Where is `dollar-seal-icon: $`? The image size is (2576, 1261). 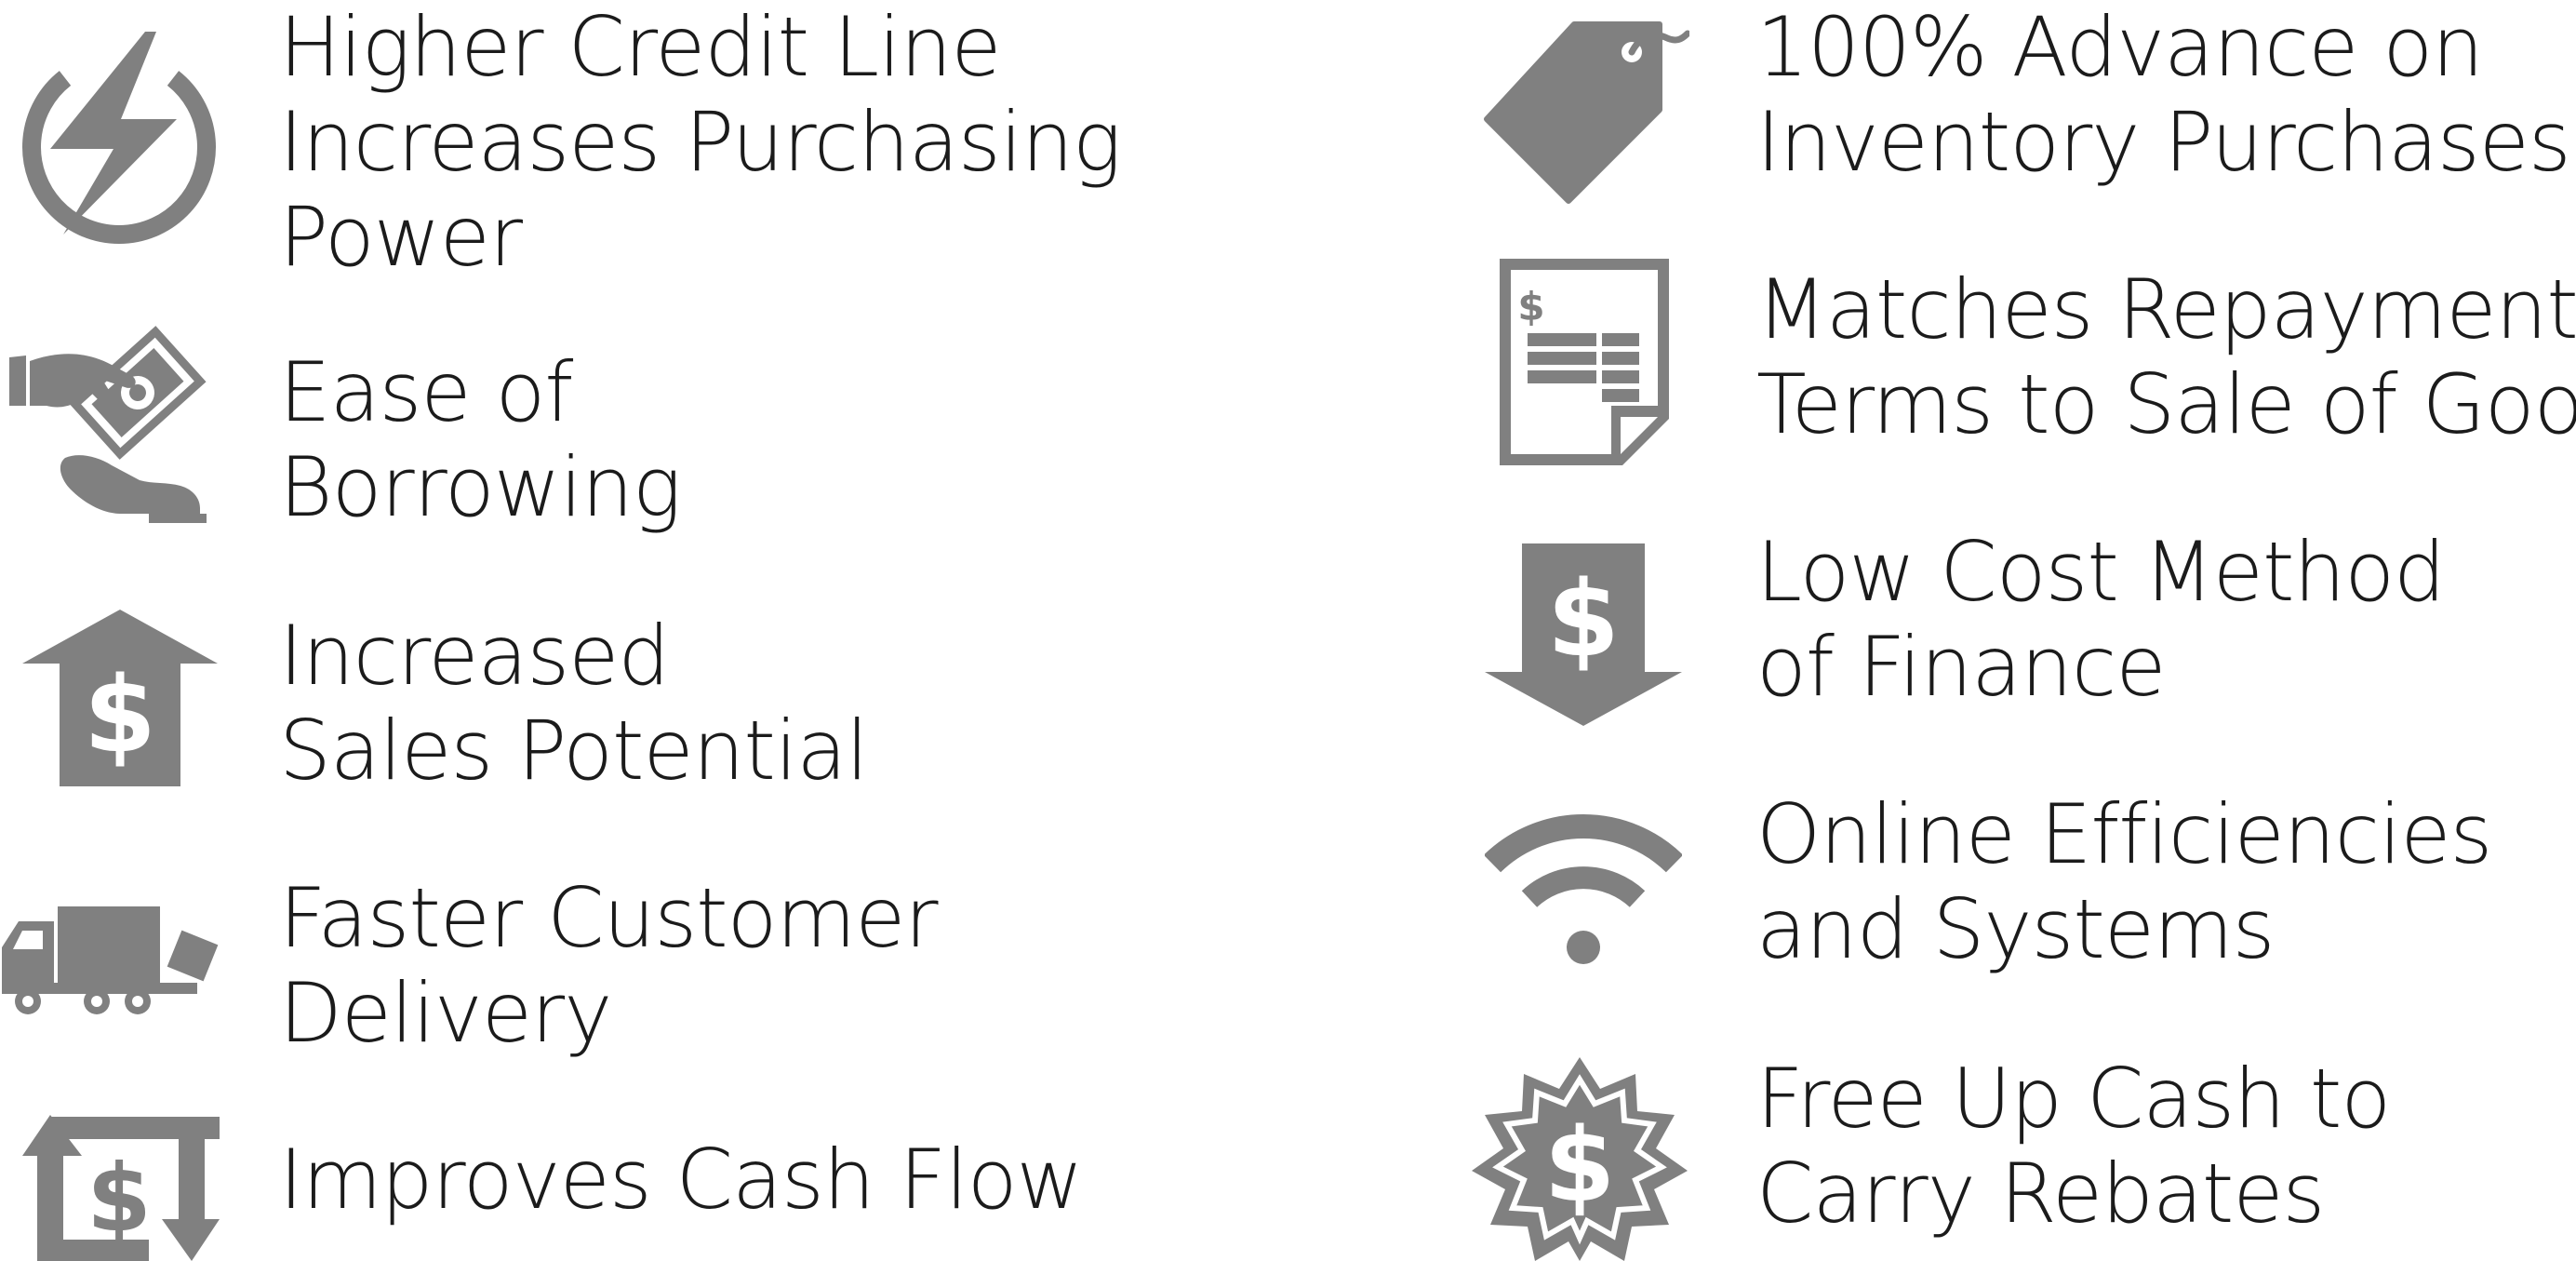
dollar-seal-icon: $ is located at coordinates (1579, 1158).